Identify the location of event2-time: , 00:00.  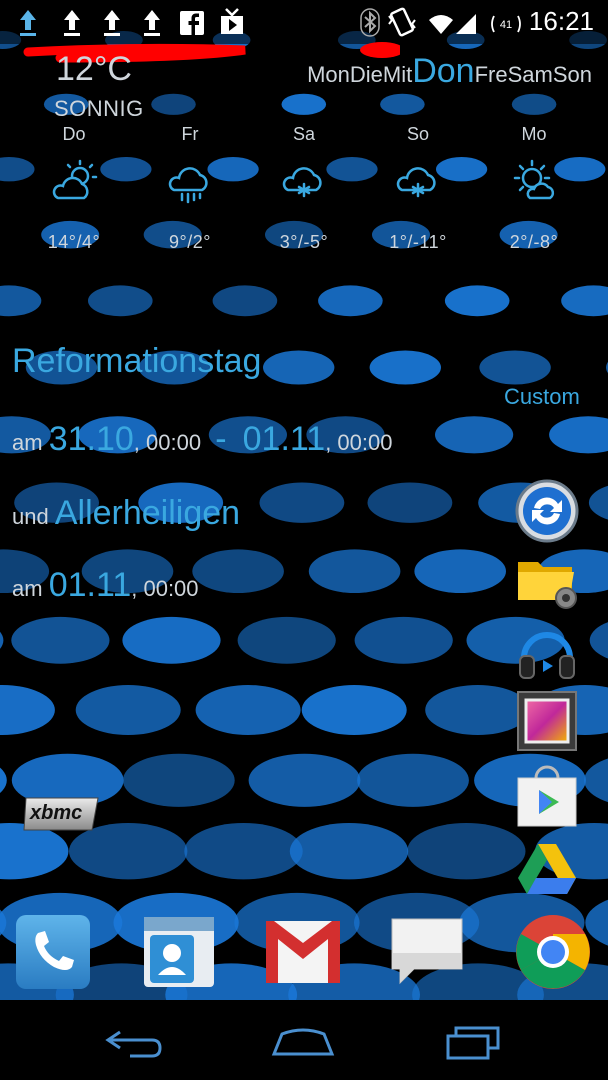
(165, 588).